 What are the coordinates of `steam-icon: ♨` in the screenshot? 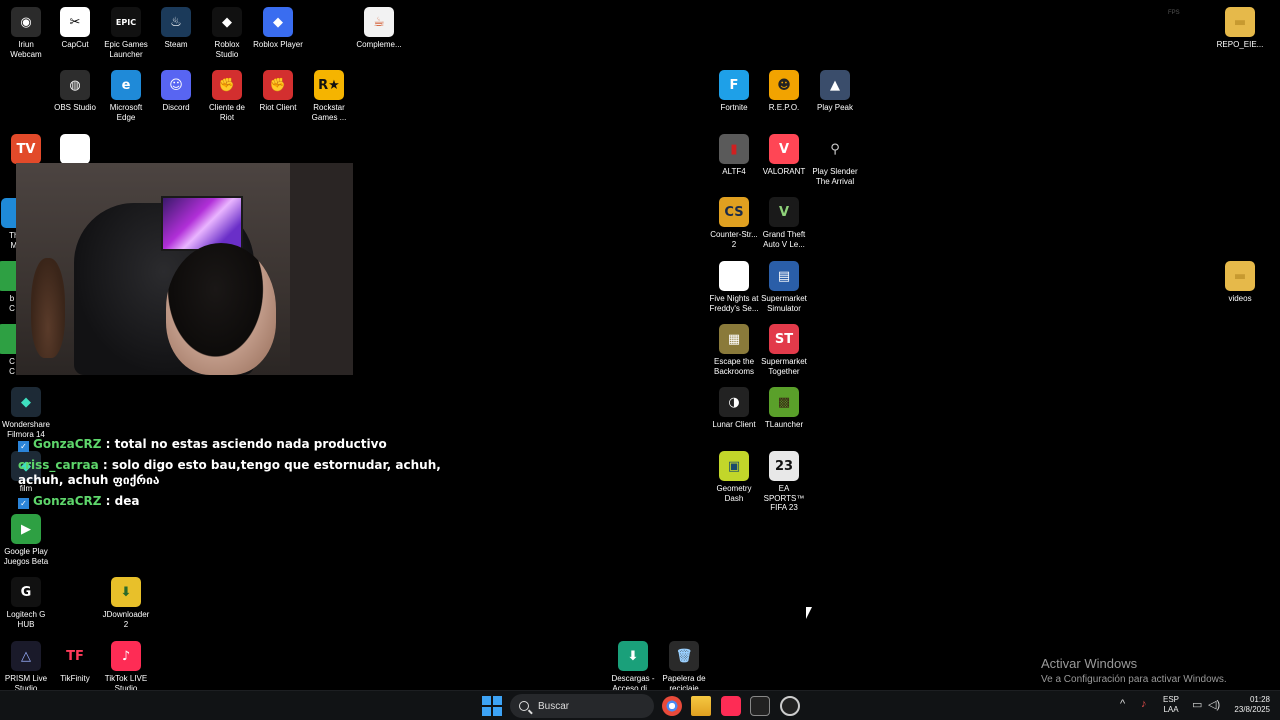 It's located at (176, 22).